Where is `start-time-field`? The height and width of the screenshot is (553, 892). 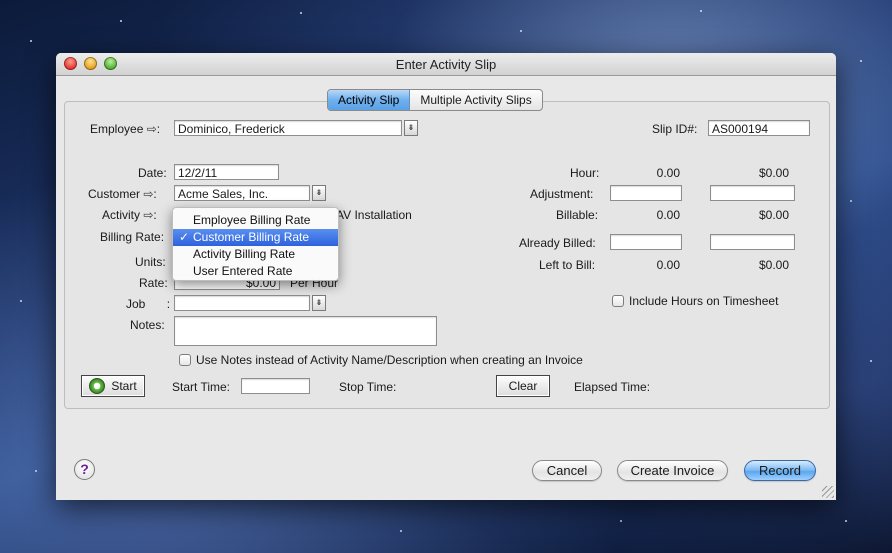 start-time-field is located at coordinates (275, 386).